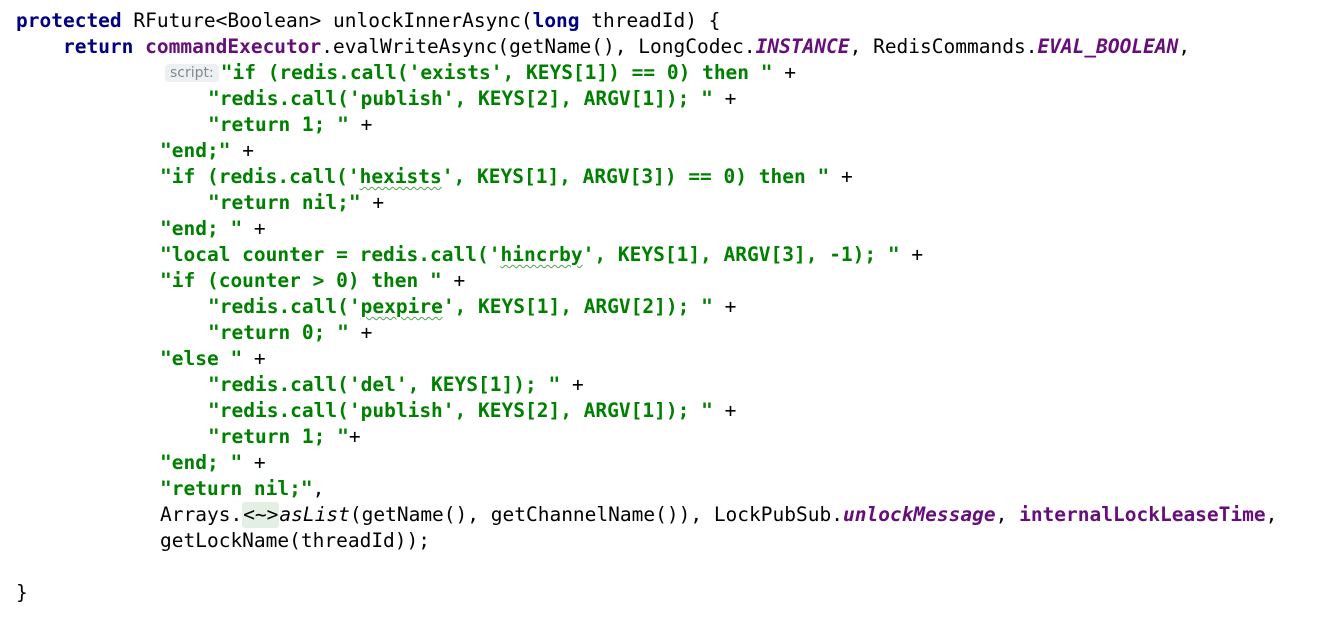 This screenshot has width=1328, height=620. Describe the element at coordinates (301, 280) in the screenshot. I see `string-literal: "if (counter > 0) then "` at that location.